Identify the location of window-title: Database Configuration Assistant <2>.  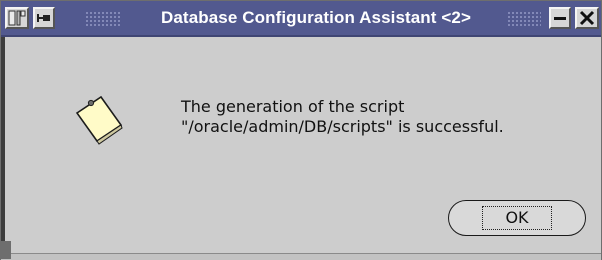
(316, 17).